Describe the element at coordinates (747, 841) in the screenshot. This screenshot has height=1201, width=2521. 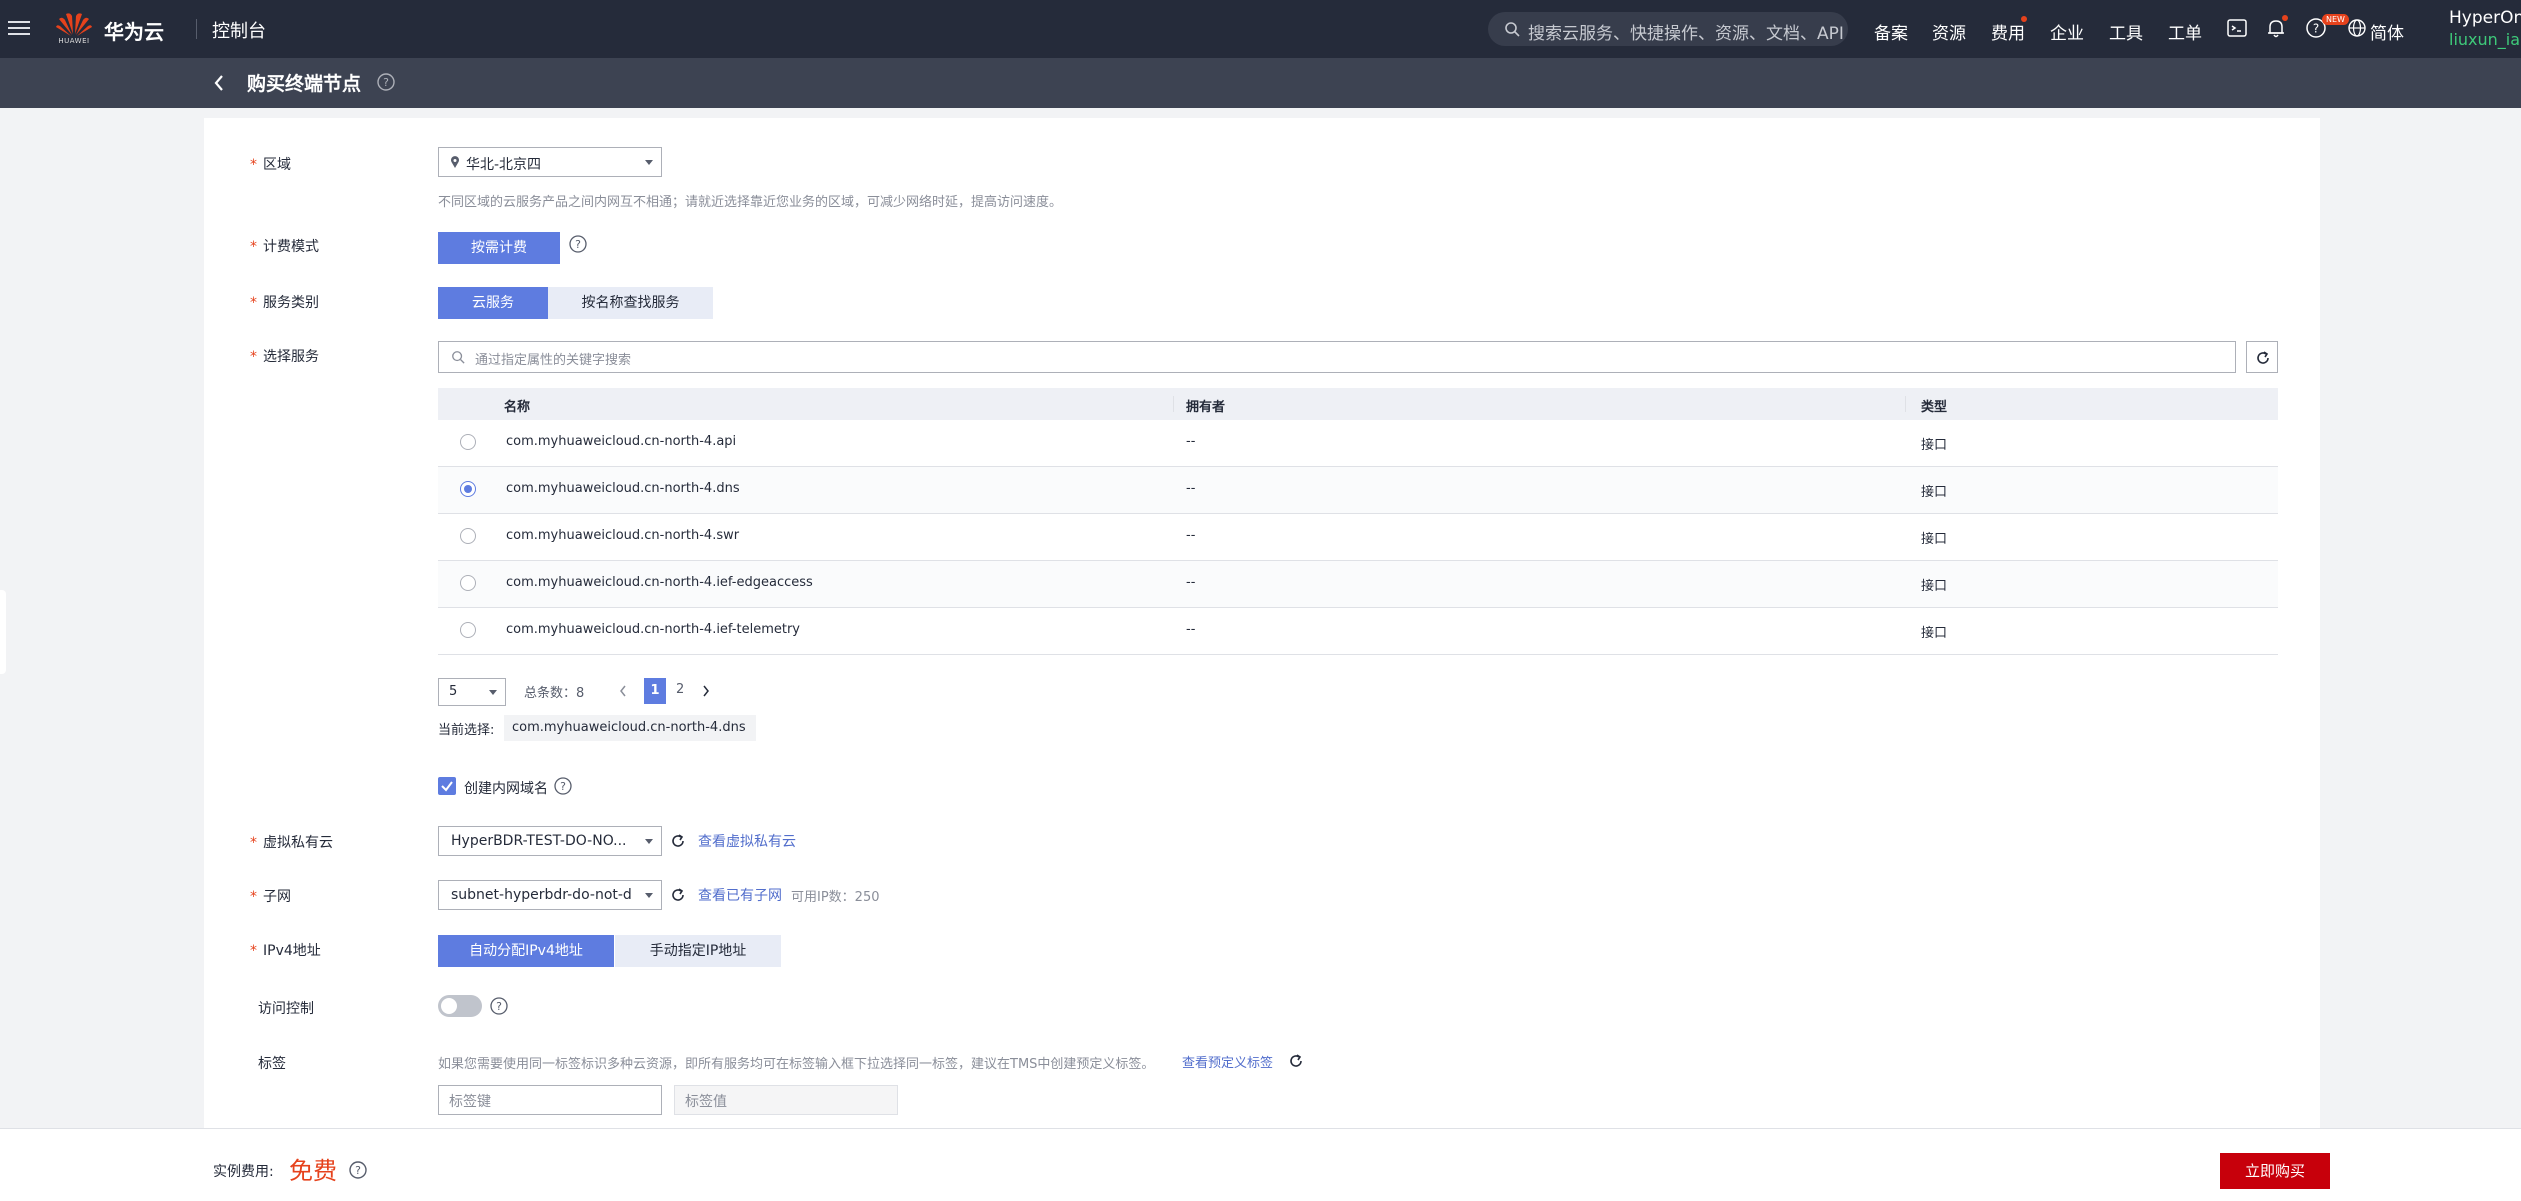
I see `view-vpc-link: 查看虚拟私有云` at that location.